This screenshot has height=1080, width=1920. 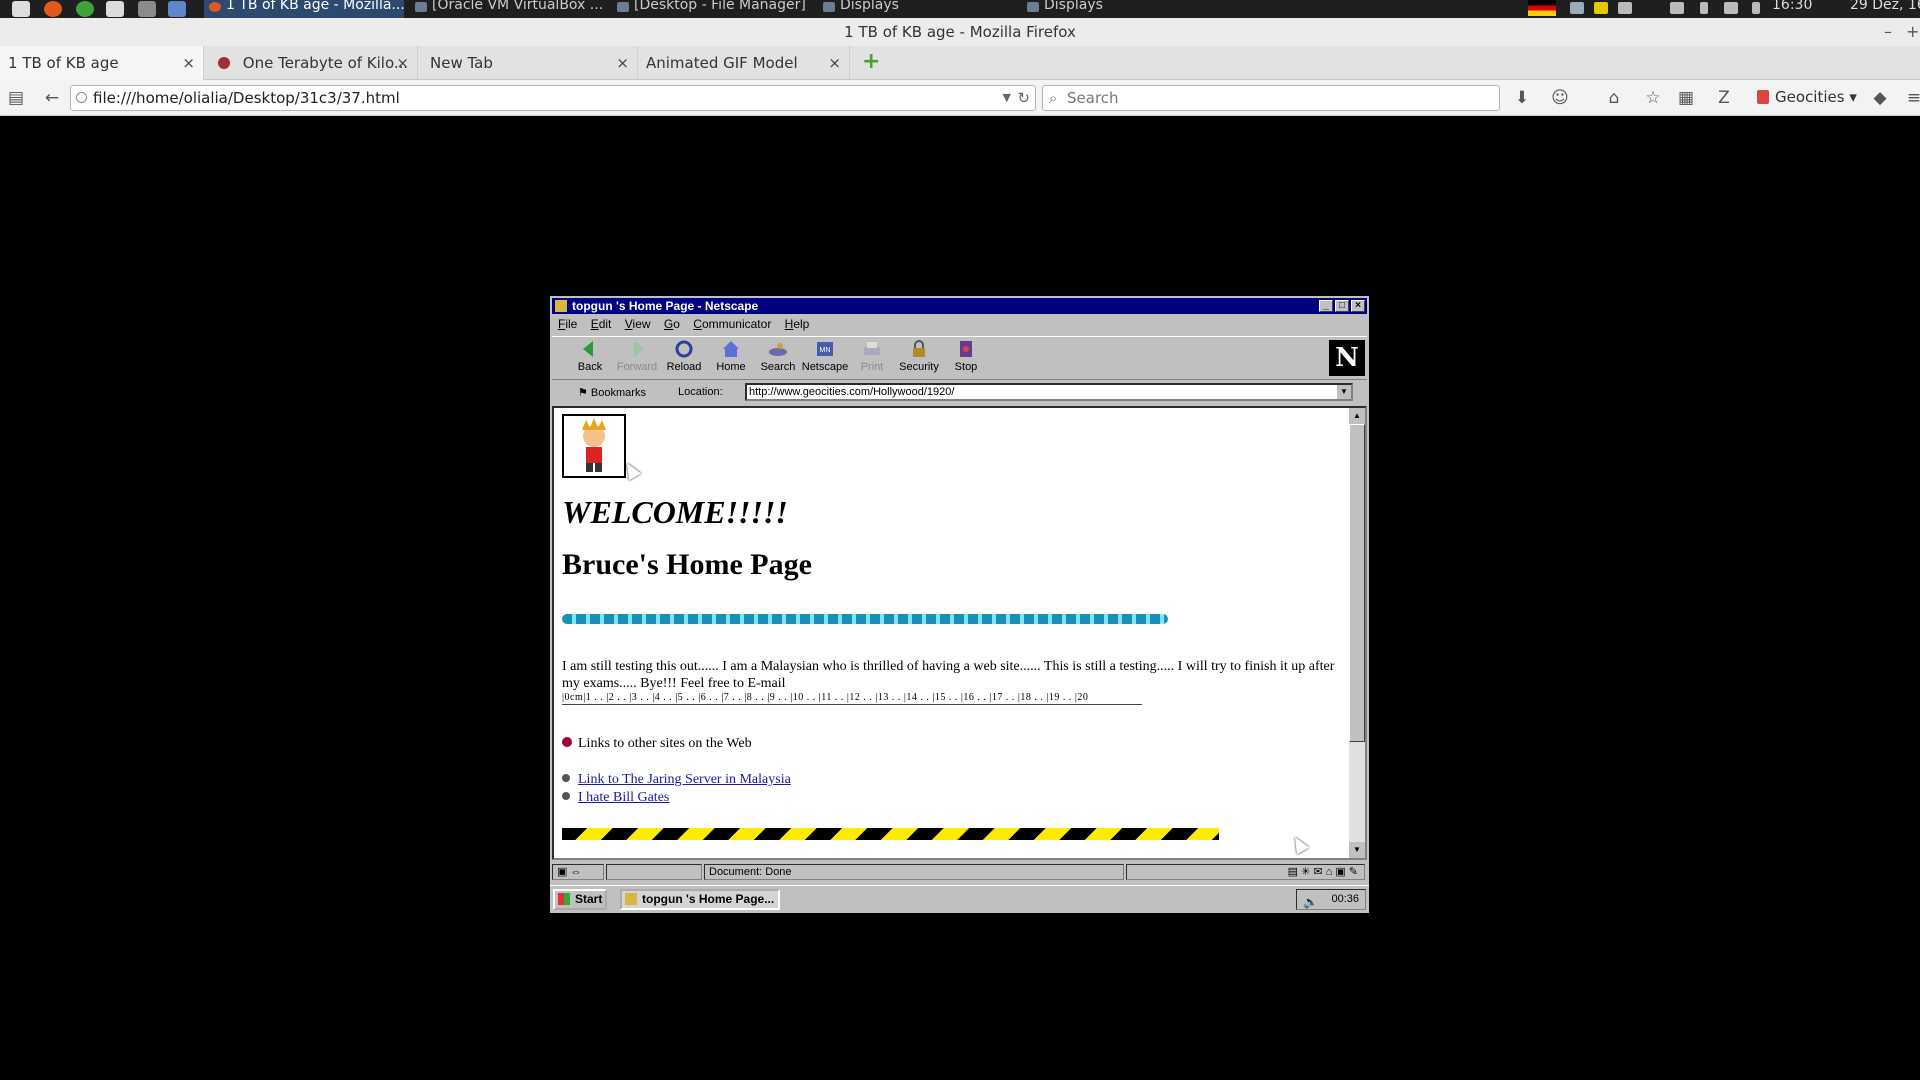 I want to click on scroll-up-icon: ▲, so click(x=1357, y=416).